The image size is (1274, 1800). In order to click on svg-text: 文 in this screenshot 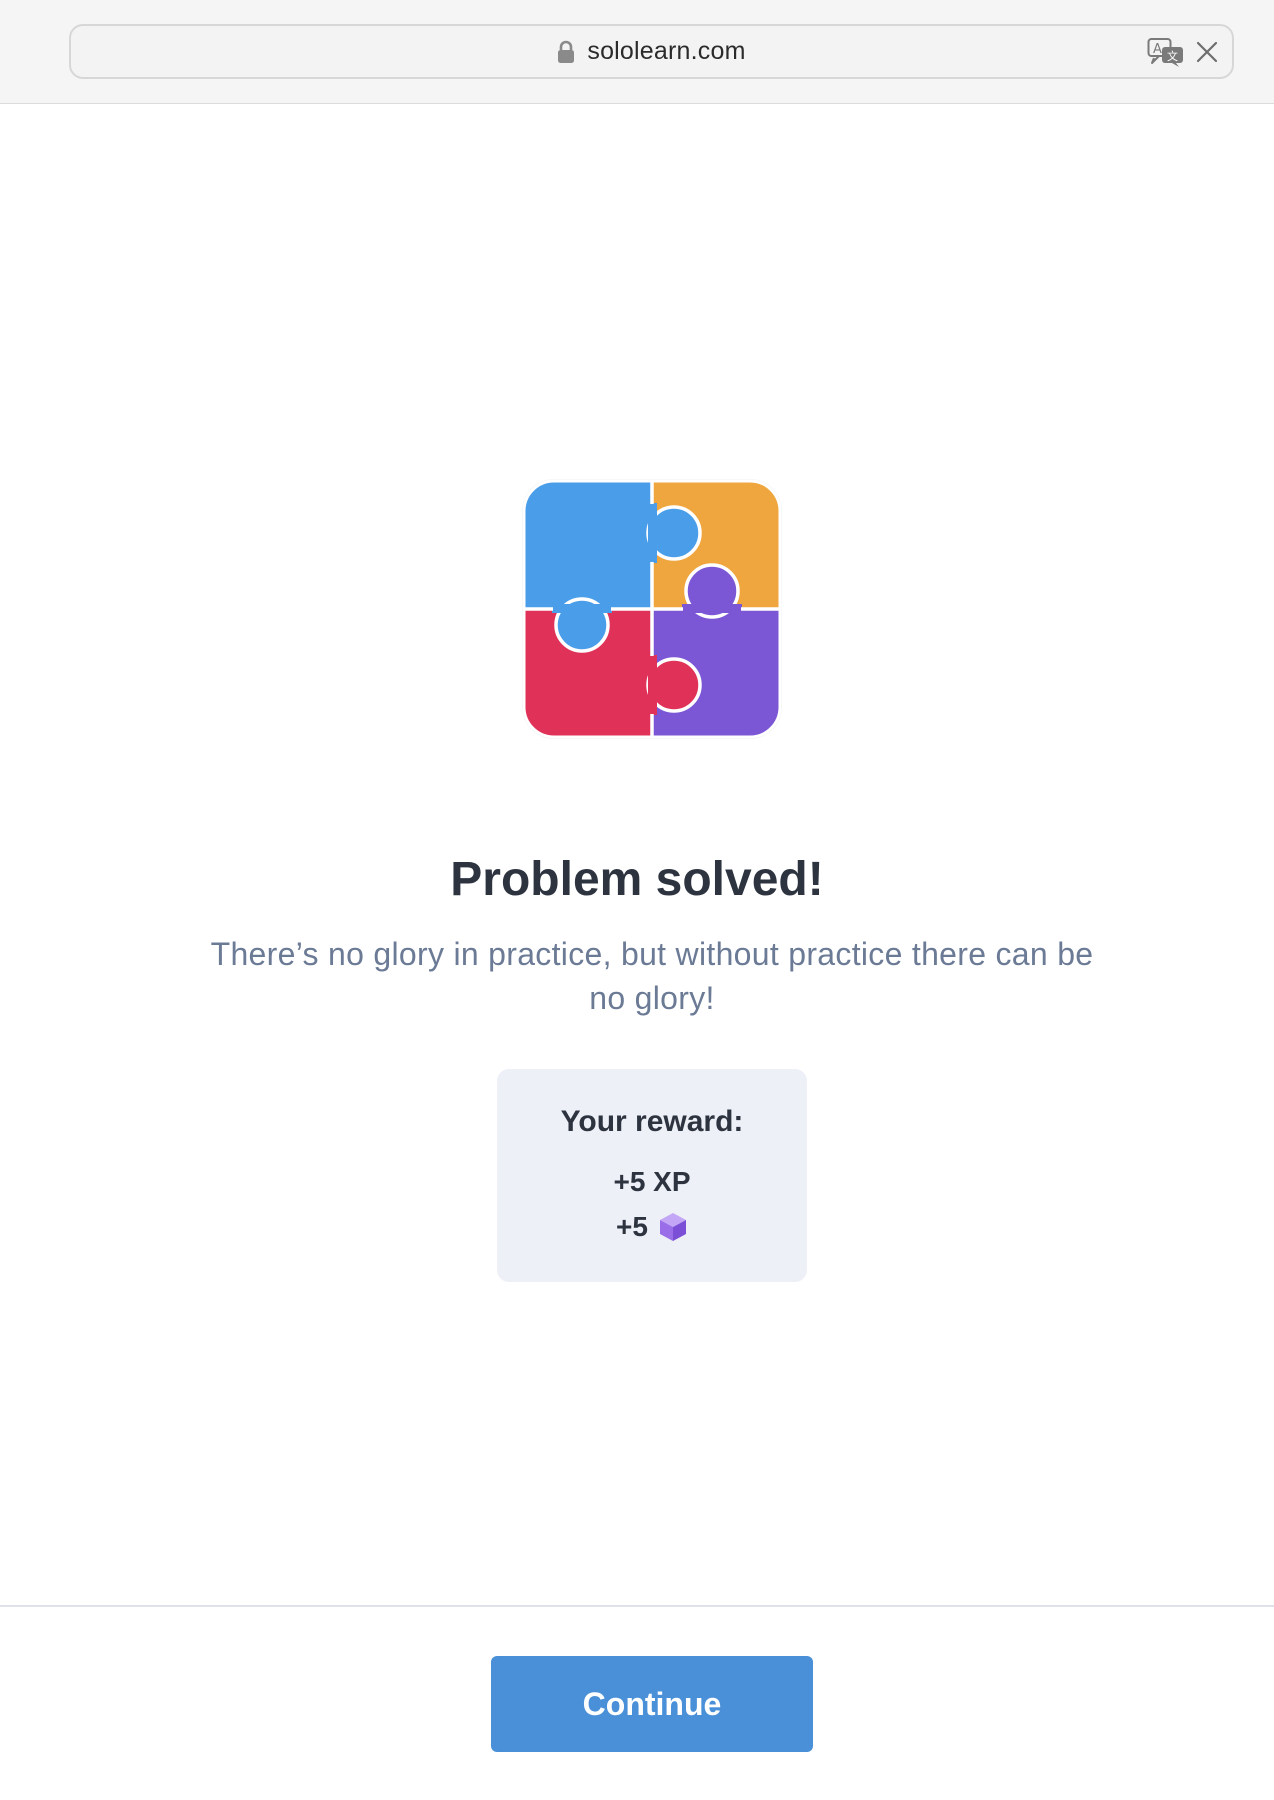, I will do `click(1172, 56)`.